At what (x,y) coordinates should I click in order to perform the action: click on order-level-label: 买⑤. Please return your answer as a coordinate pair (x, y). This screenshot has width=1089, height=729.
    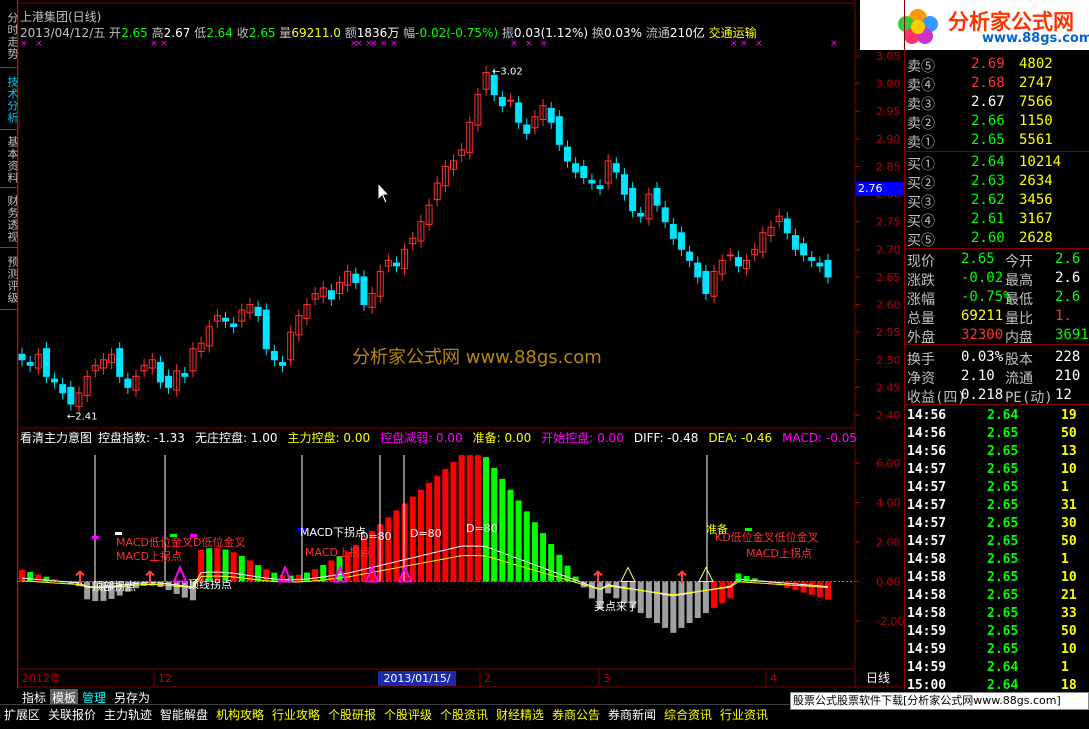
    Looking at the image, I should click on (921, 241).